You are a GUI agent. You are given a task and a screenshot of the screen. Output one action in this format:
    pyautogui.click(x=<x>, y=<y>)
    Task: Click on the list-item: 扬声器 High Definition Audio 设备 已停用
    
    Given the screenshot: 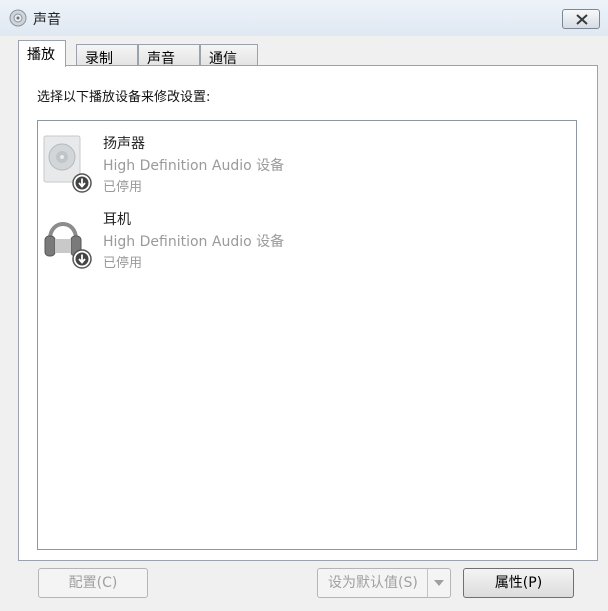 What is the action you would take?
    pyautogui.click(x=298, y=162)
    